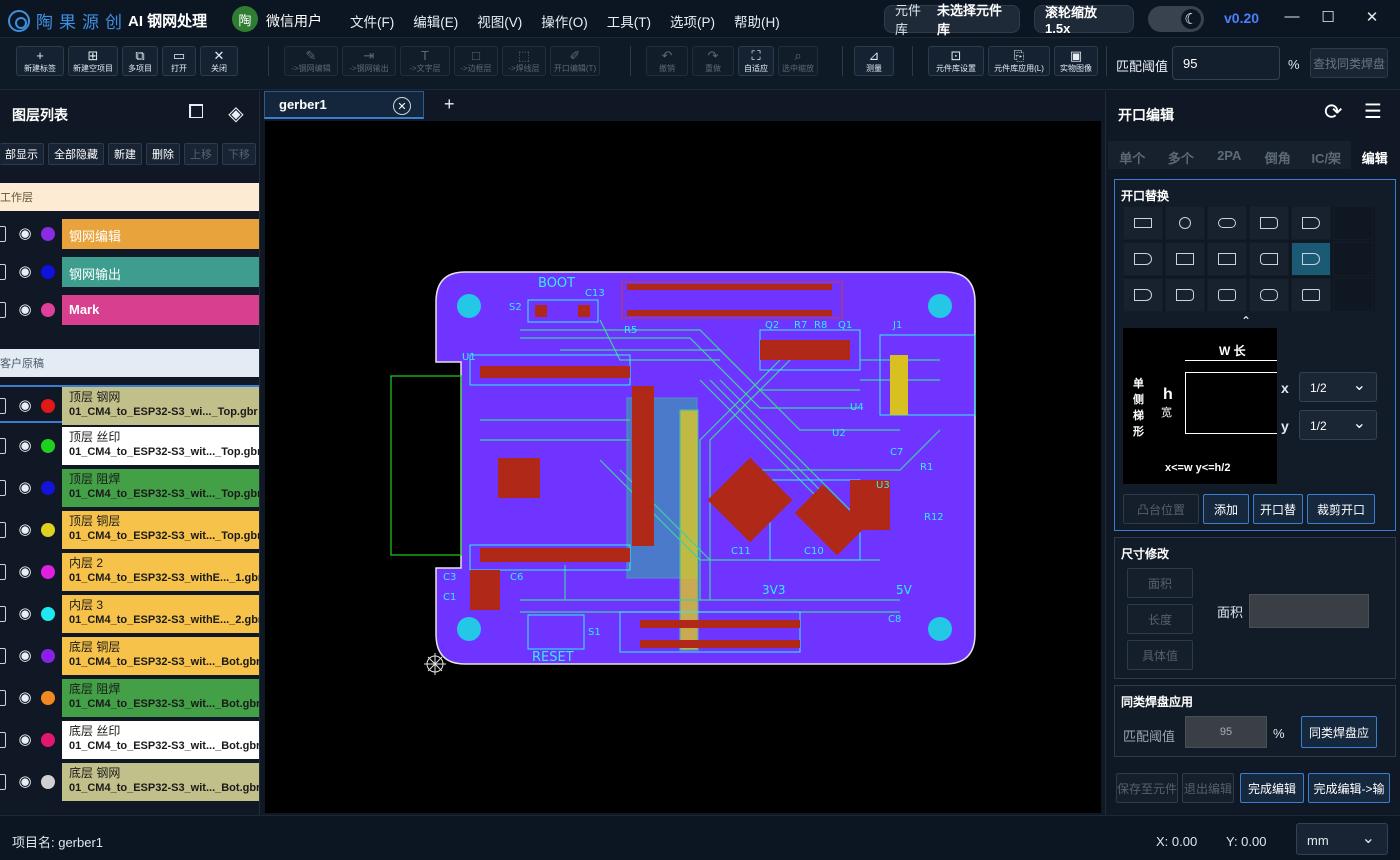  I want to click on add-layer-icon: ⧠, so click(196, 113).